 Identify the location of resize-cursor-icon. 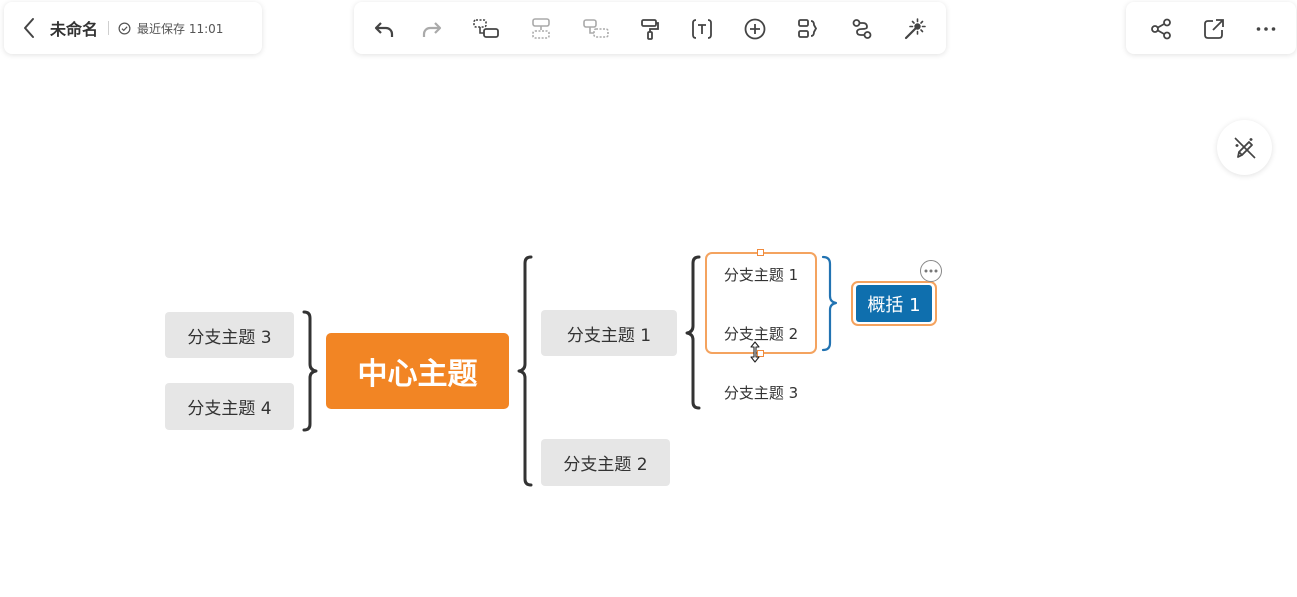
(755, 352).